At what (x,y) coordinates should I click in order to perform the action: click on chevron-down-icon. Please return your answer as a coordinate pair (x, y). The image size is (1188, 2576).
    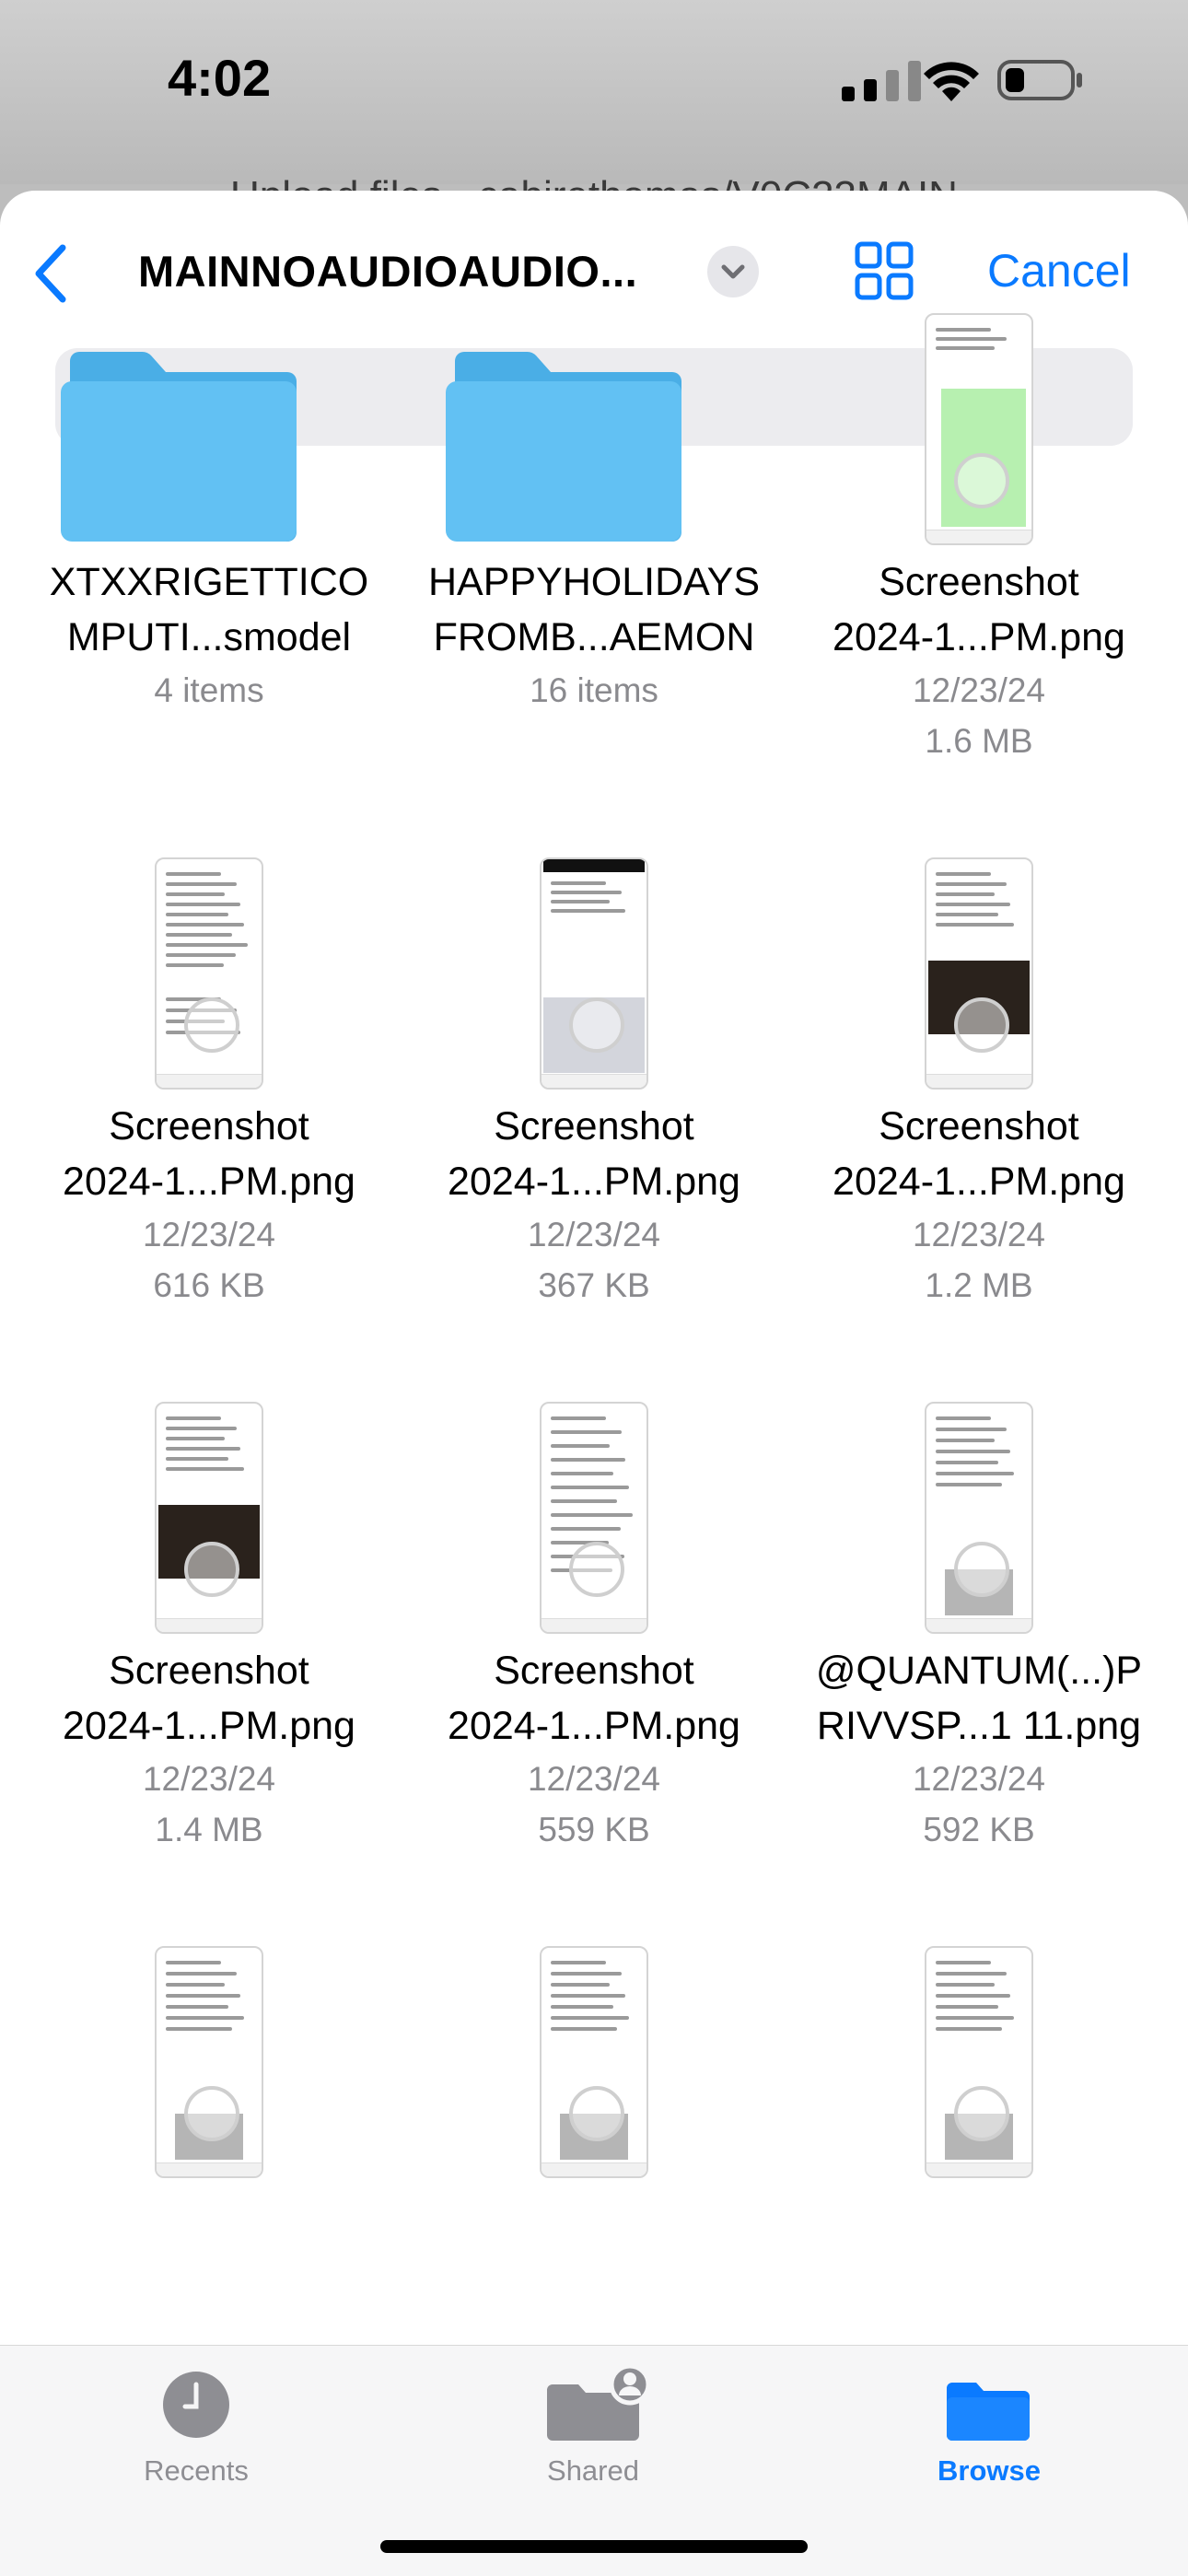
    Looking at the image, I should click on (733, 271).